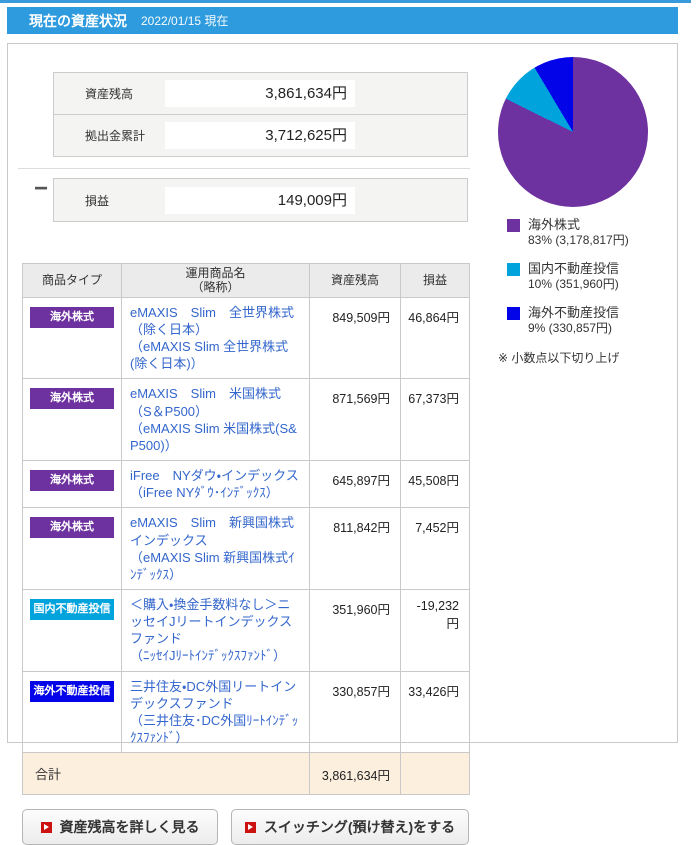 Image resolution: width=700 pixels, height=845 pixels. Describe the element at coordinates (574, 312) in the screenshot. I see `legend-label: 海外不動産投信` at that location.